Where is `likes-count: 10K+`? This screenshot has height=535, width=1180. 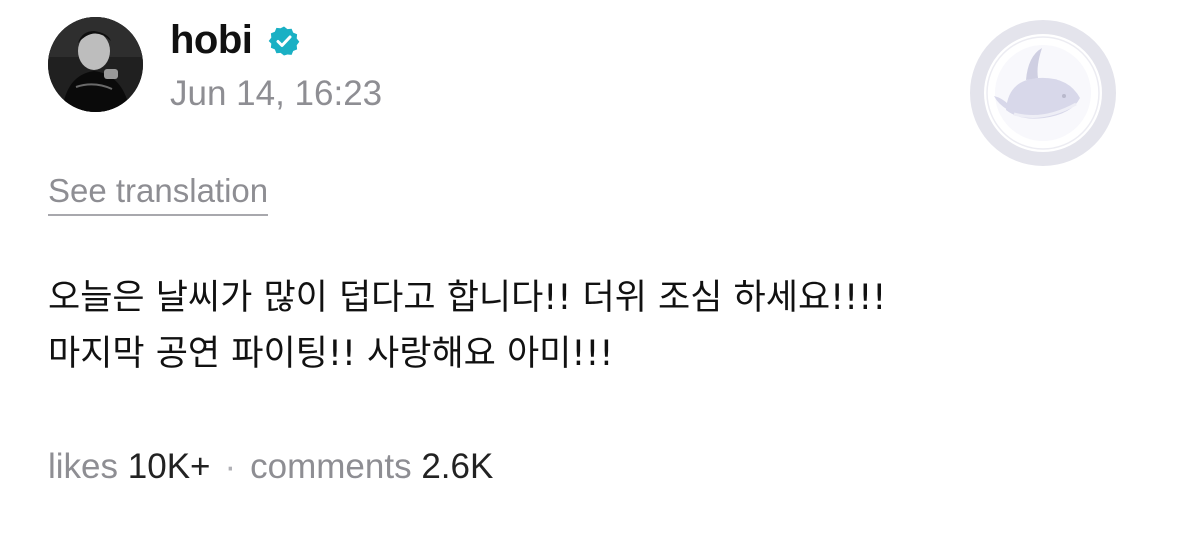 likes-count: 10K+ is located at coordinates (169, 466).